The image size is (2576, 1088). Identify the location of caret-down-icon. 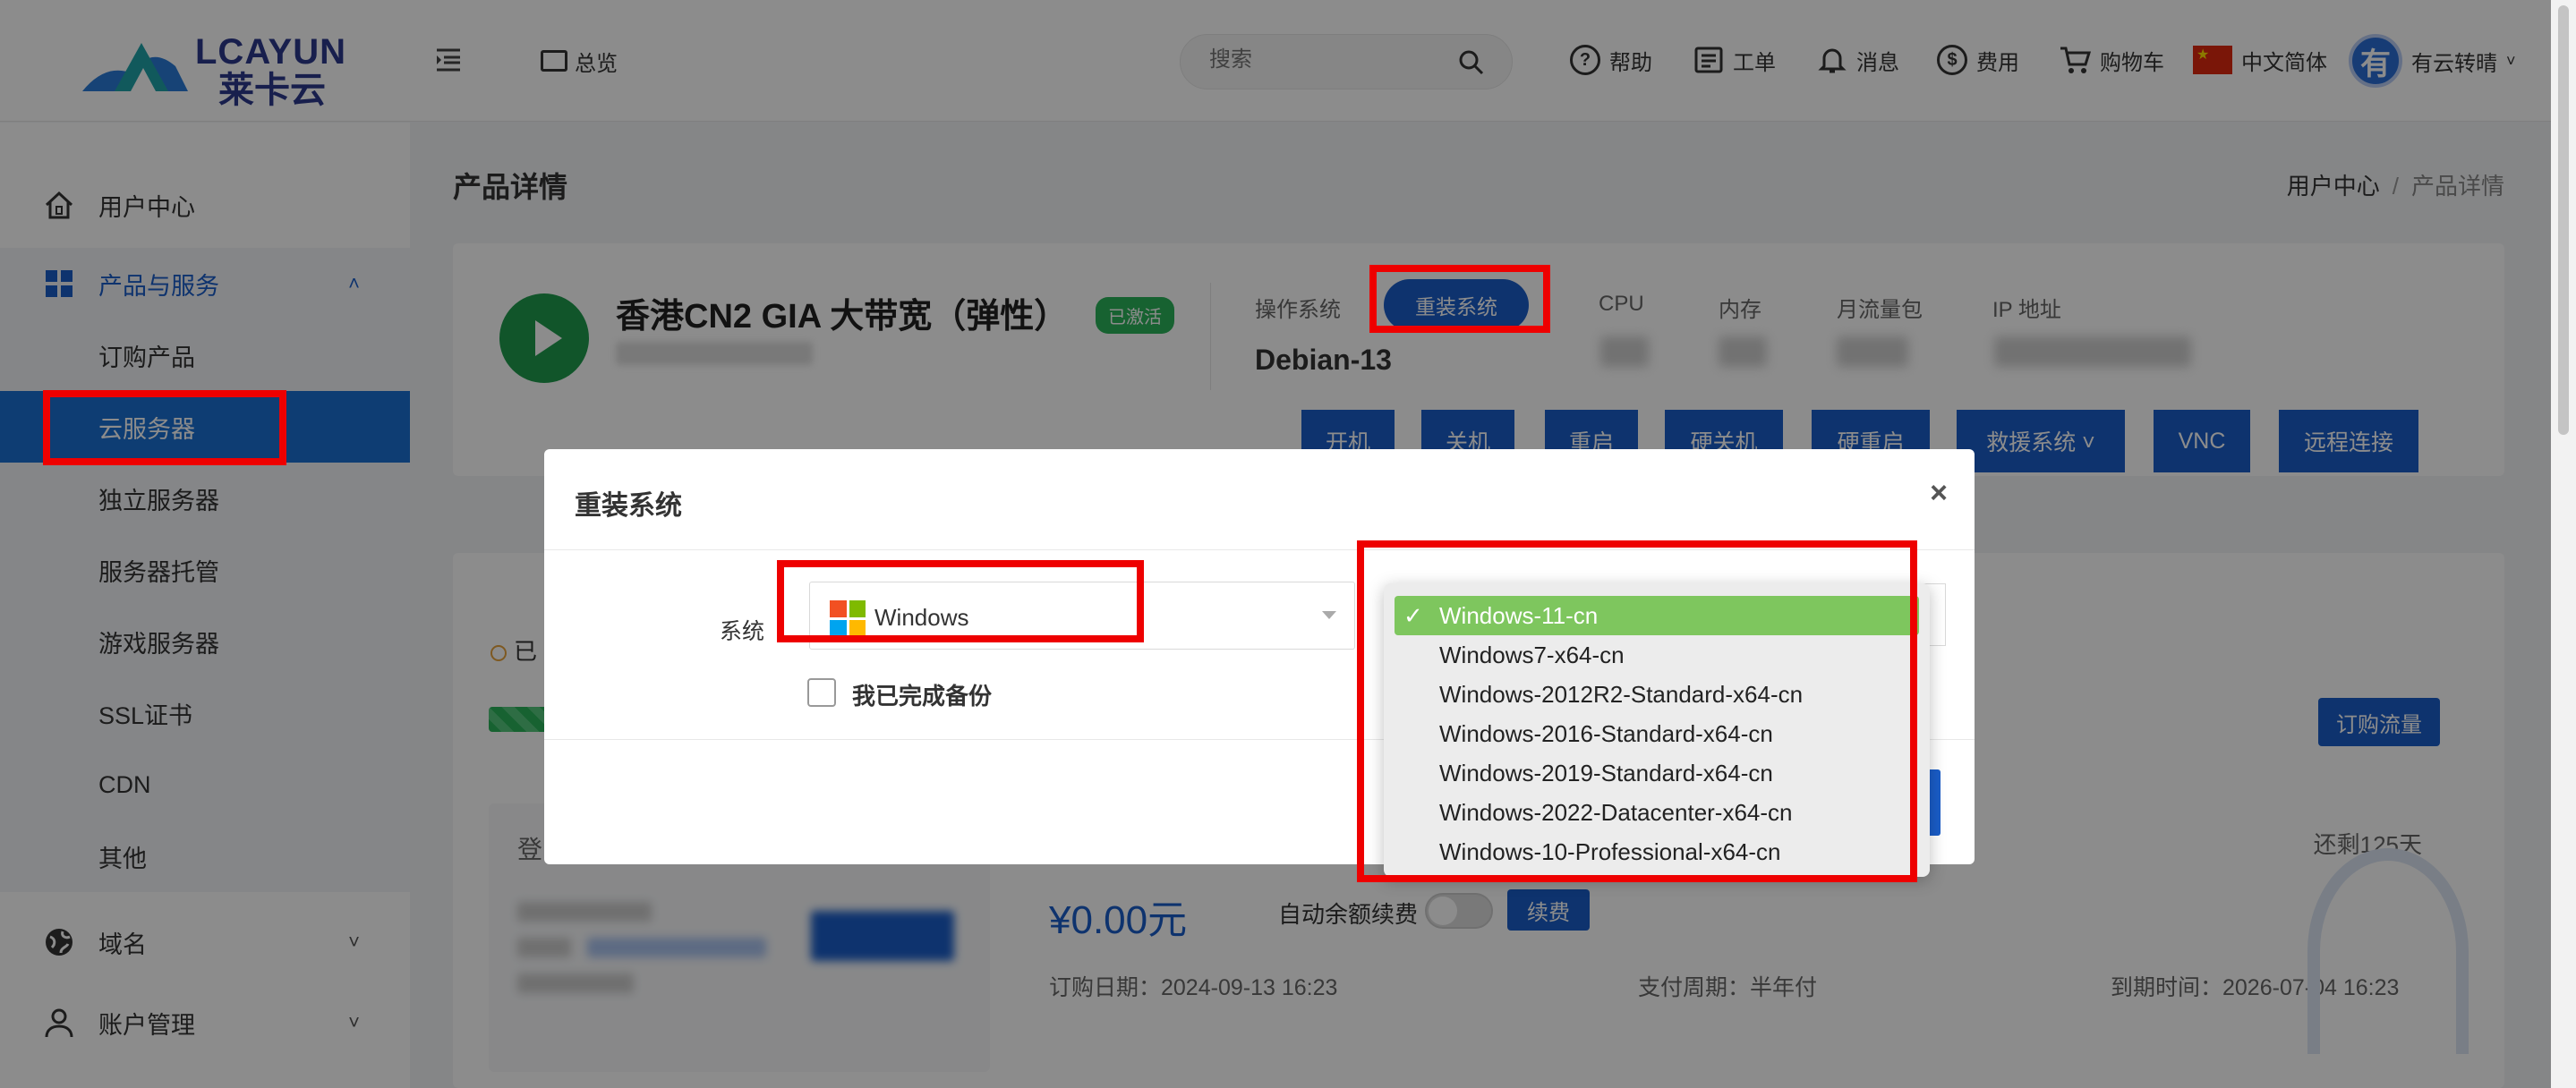
(1329, 615).